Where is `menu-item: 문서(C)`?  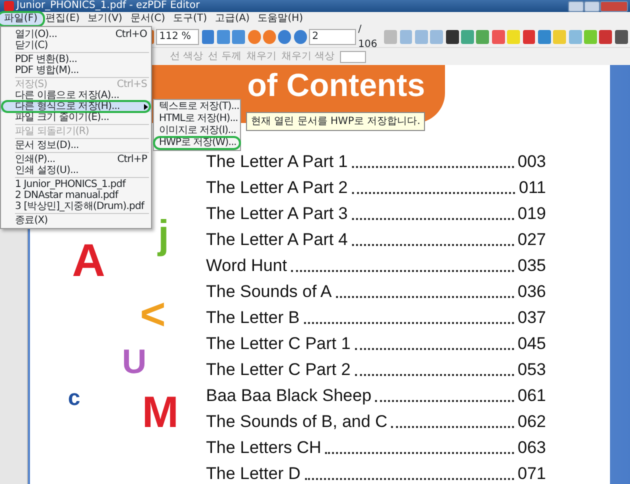
menu-item: 문서(C) is located at coordinates (148, 19).